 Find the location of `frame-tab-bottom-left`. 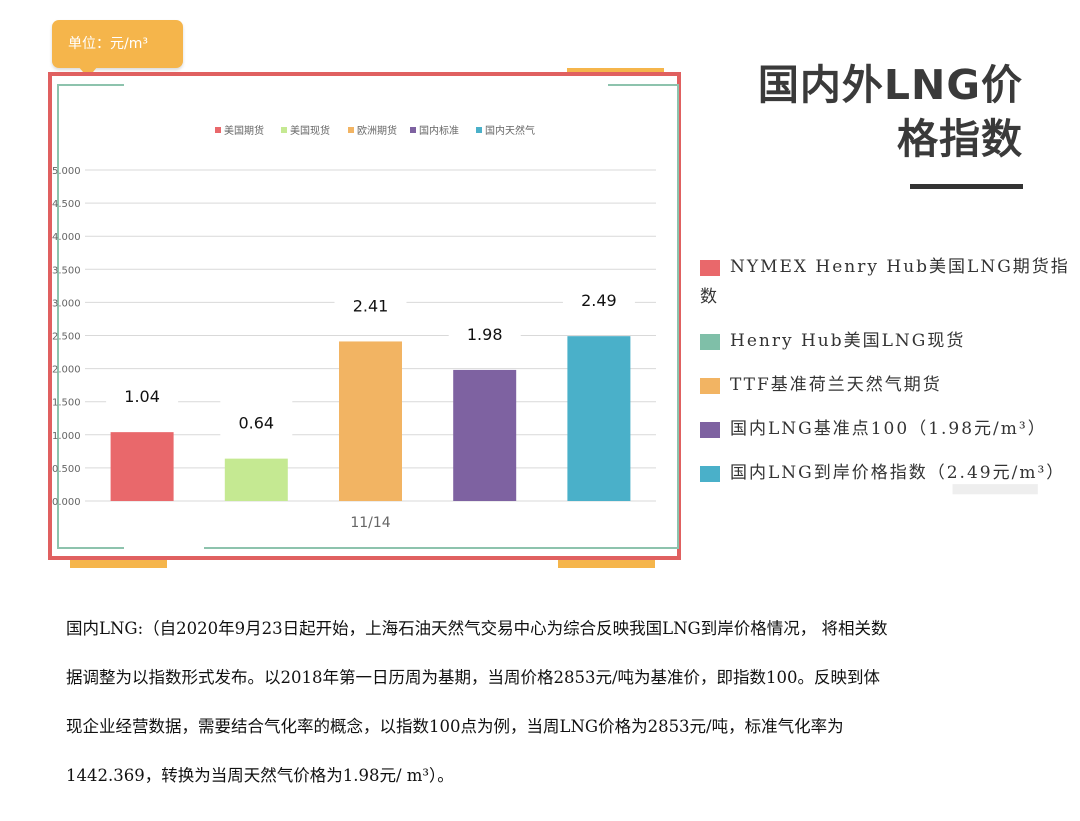

frame-tab-bottom-left is located at coordinates (118, 563).